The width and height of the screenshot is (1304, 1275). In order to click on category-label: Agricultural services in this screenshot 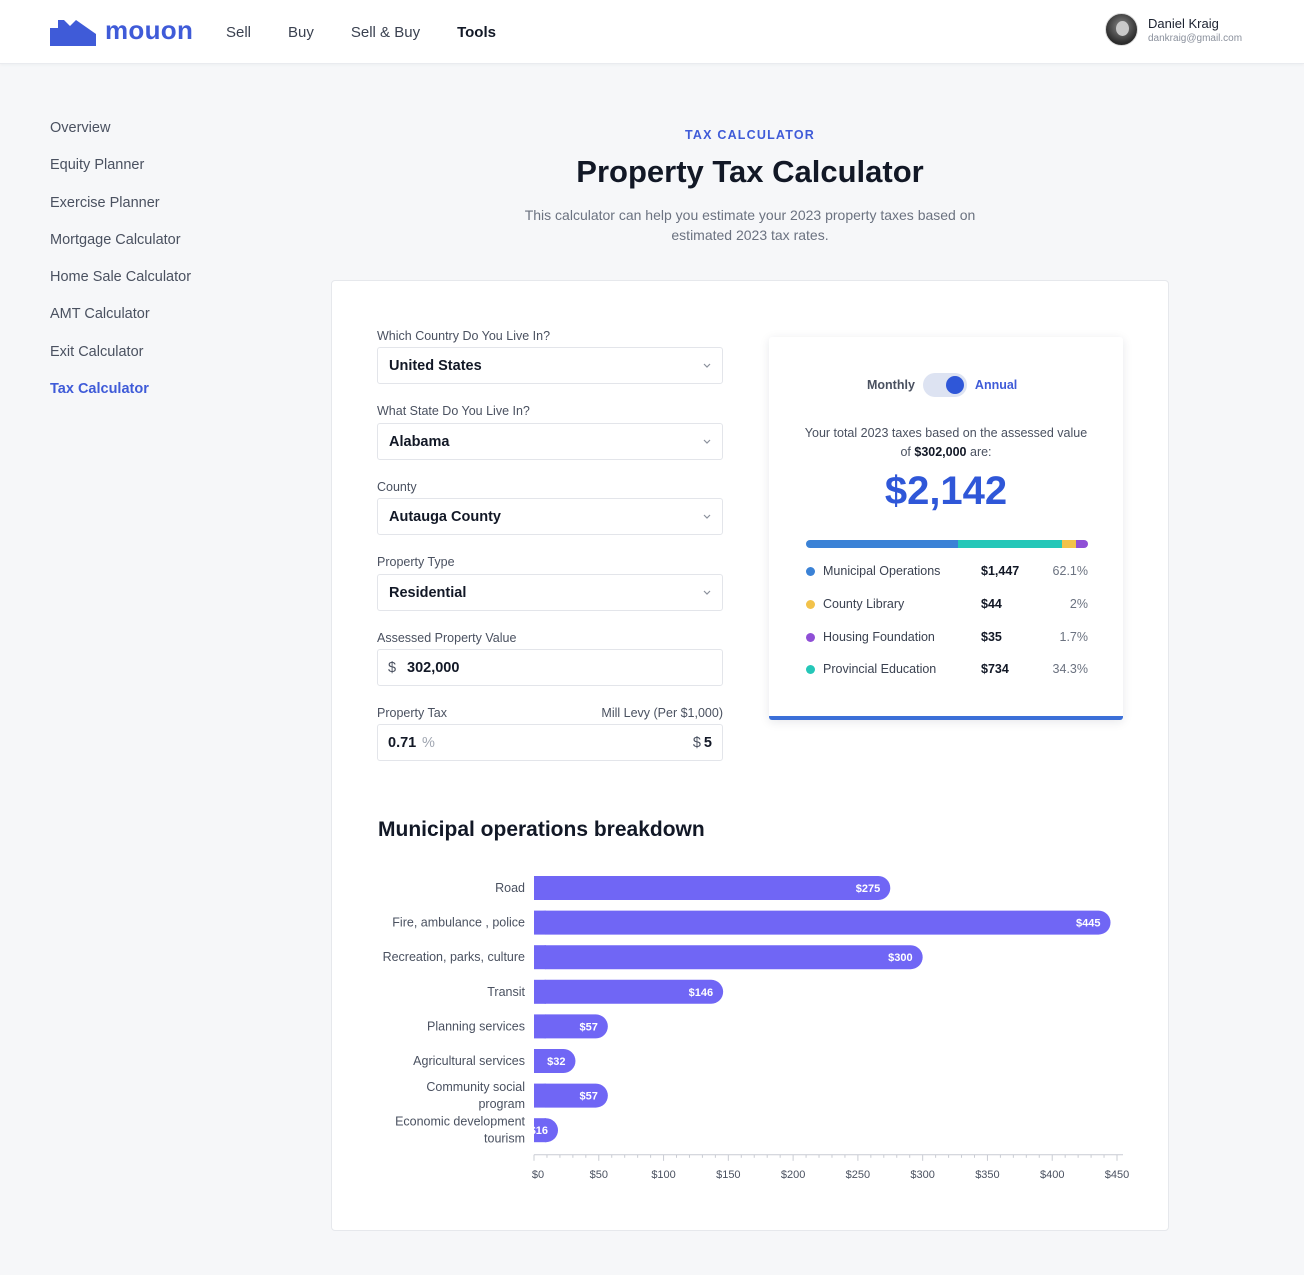, I will do `click(469, 1061)`.